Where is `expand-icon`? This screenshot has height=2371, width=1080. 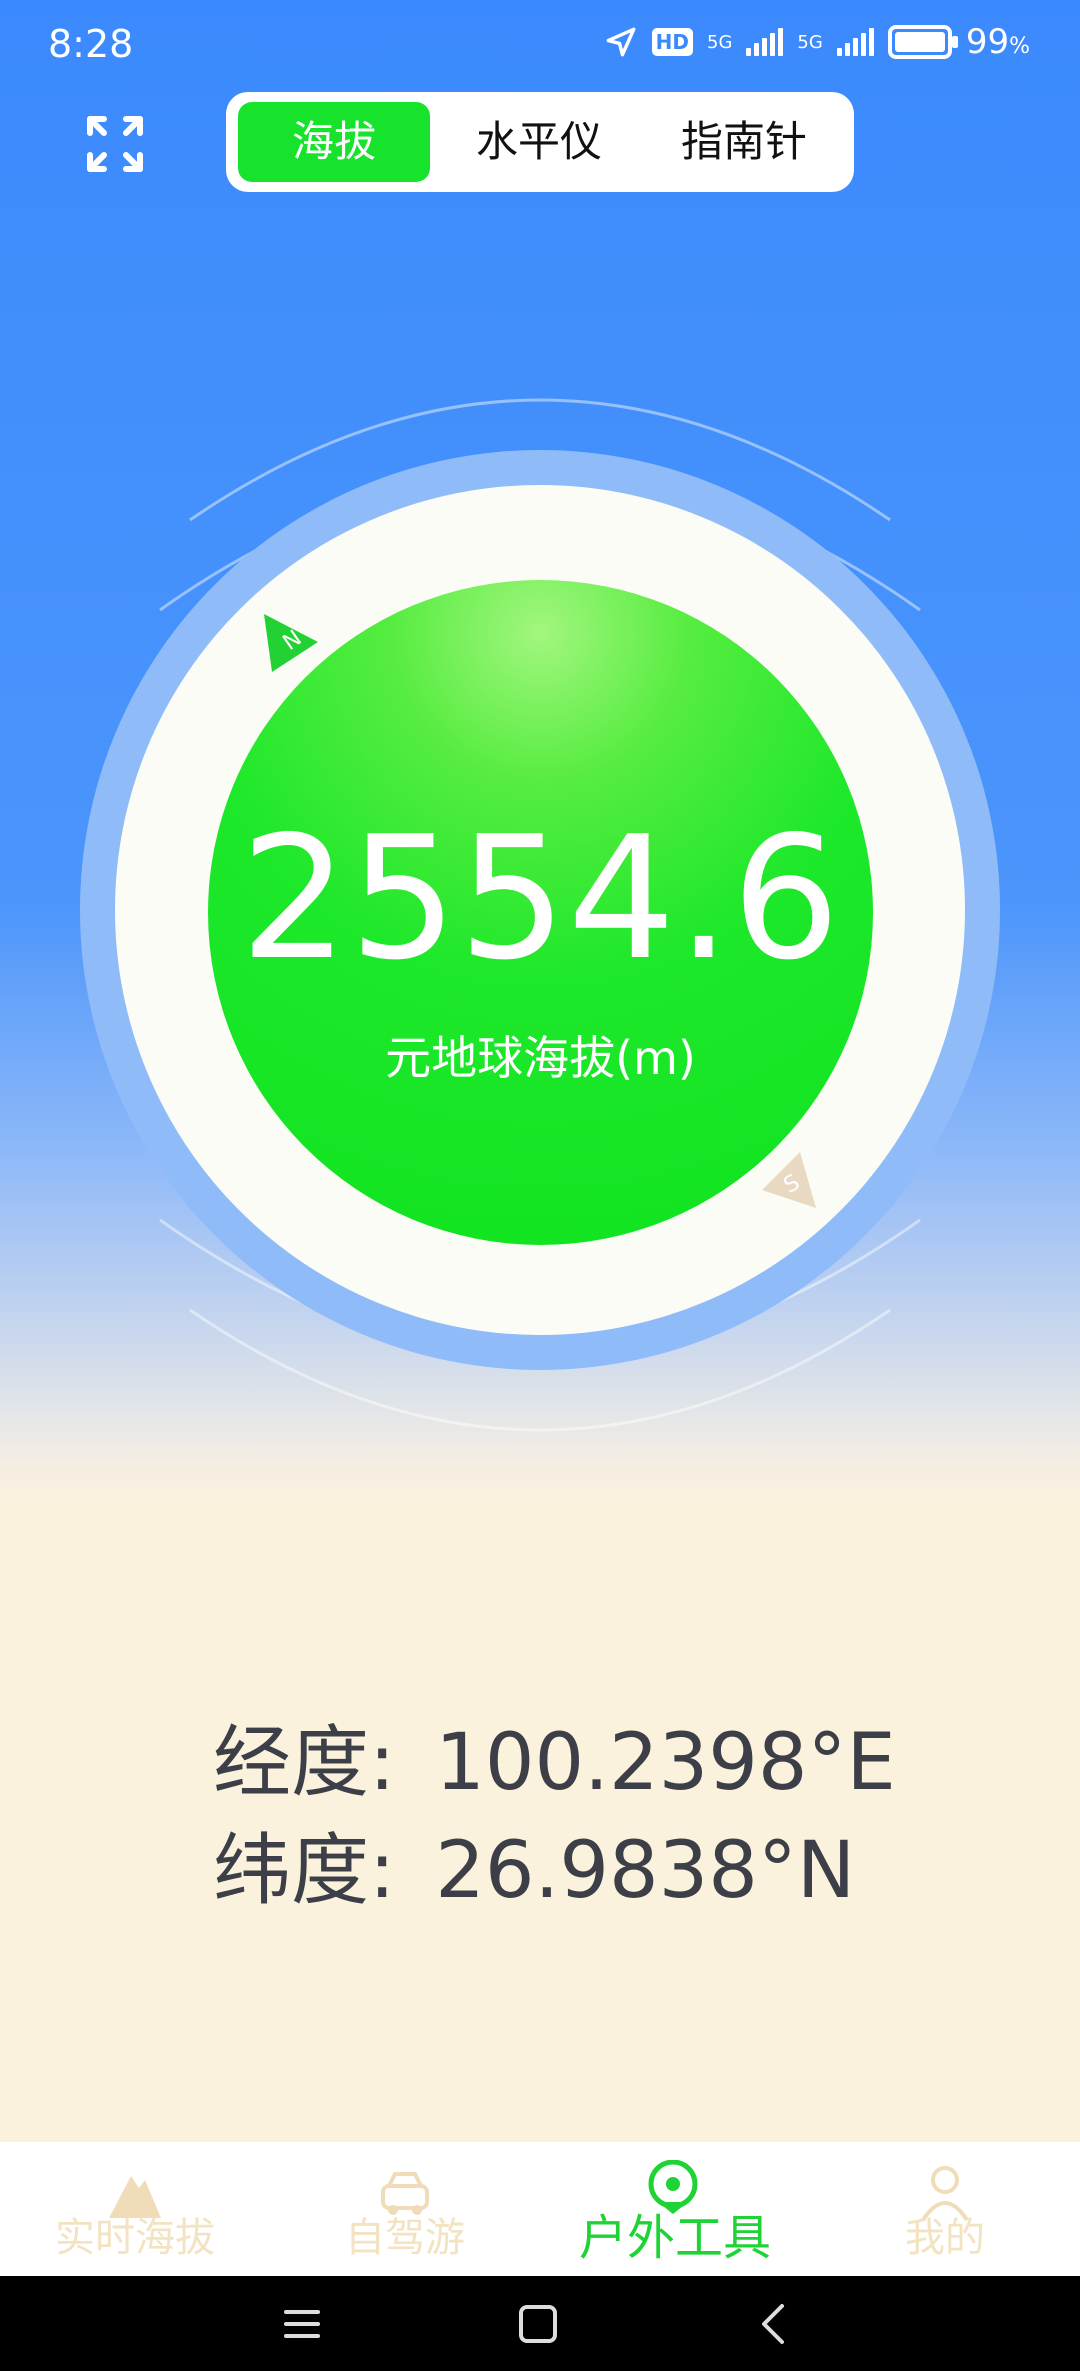 expand-icon is located at coordinates (115, 144).